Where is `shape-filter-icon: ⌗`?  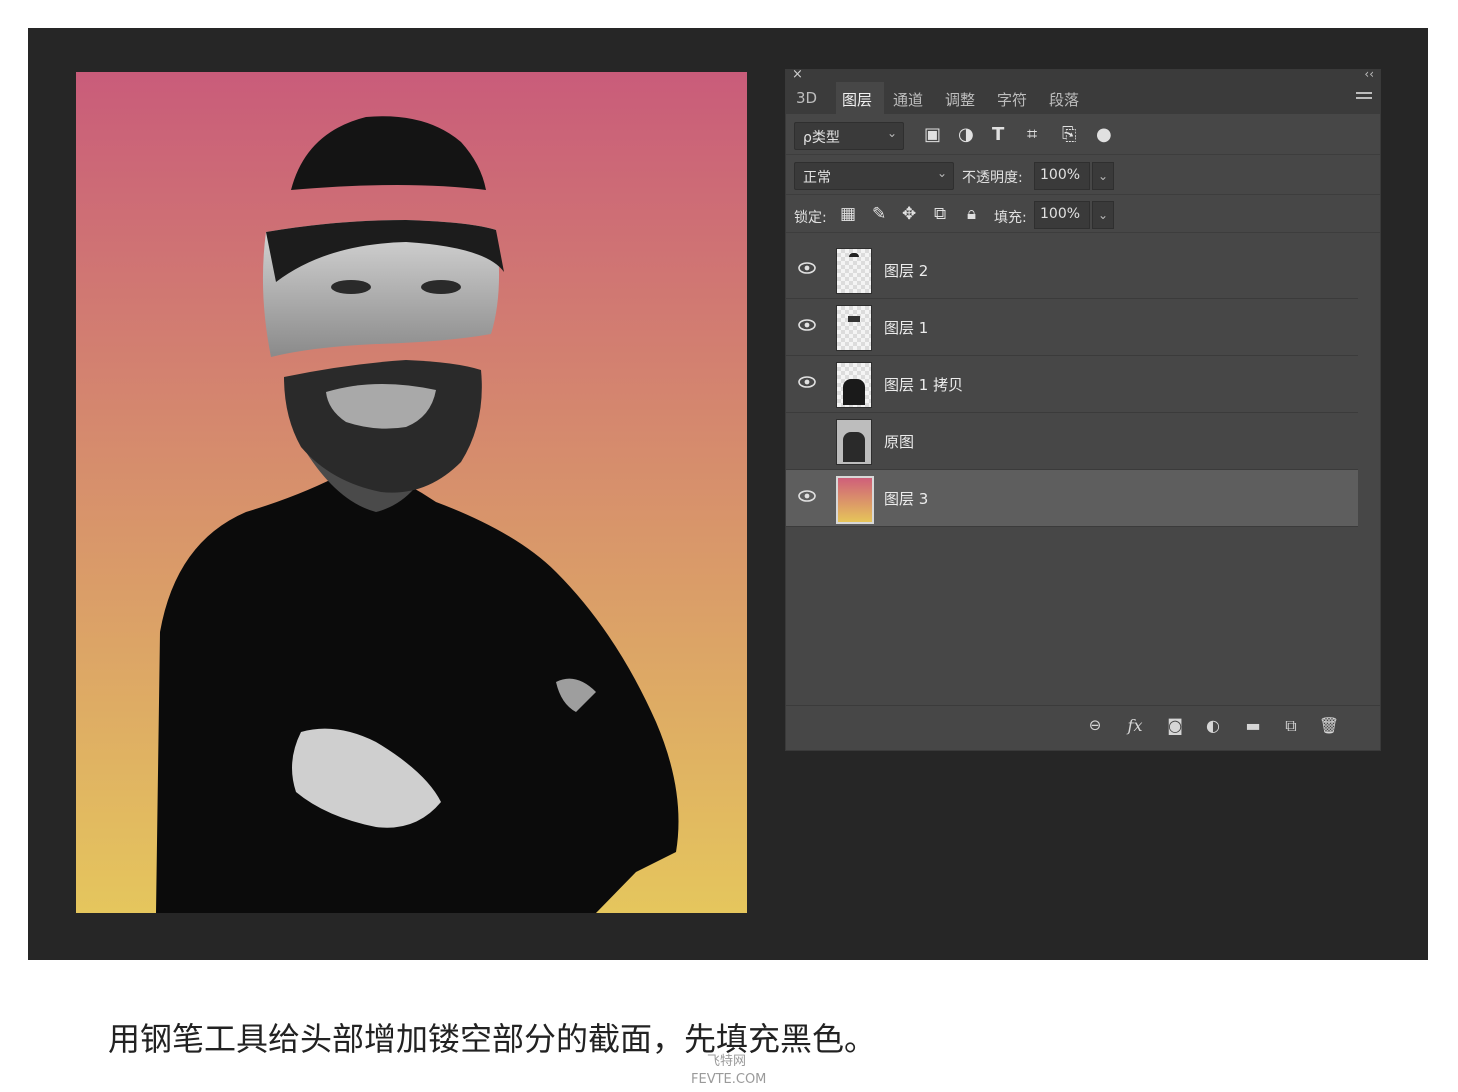
shape-filter-icon: ⌗ is located at coordinates (1032, 134).